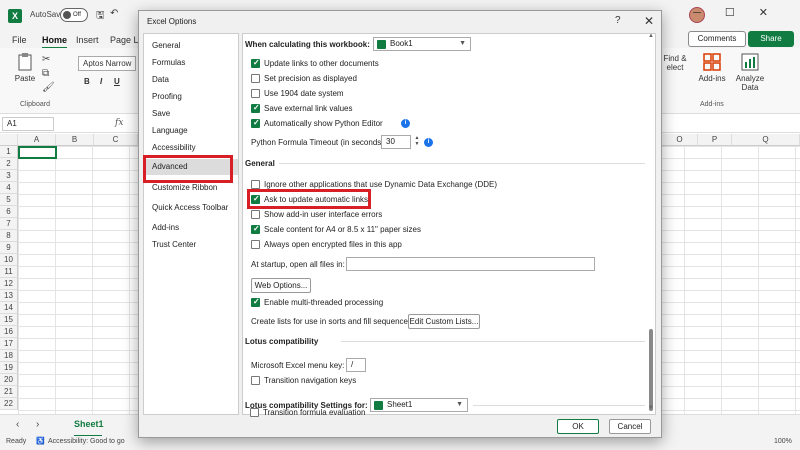 Image resolution: width=800 pixels, height=450 pixels. What do you see at coordinates (55, 42) in the screenshot?
I see `tab-home: Home` at bounding box center [55, 42].